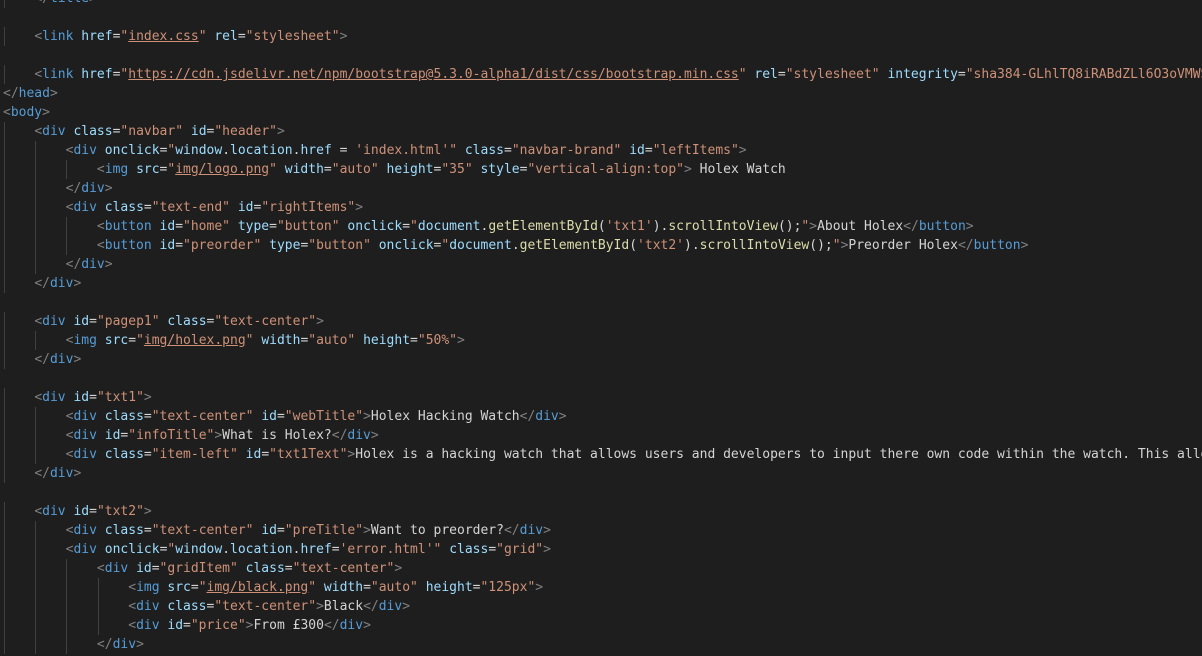  Describe the element at coordinates (222, 169) in the screenshot. I see `code-token: img/logo.png` at that location.